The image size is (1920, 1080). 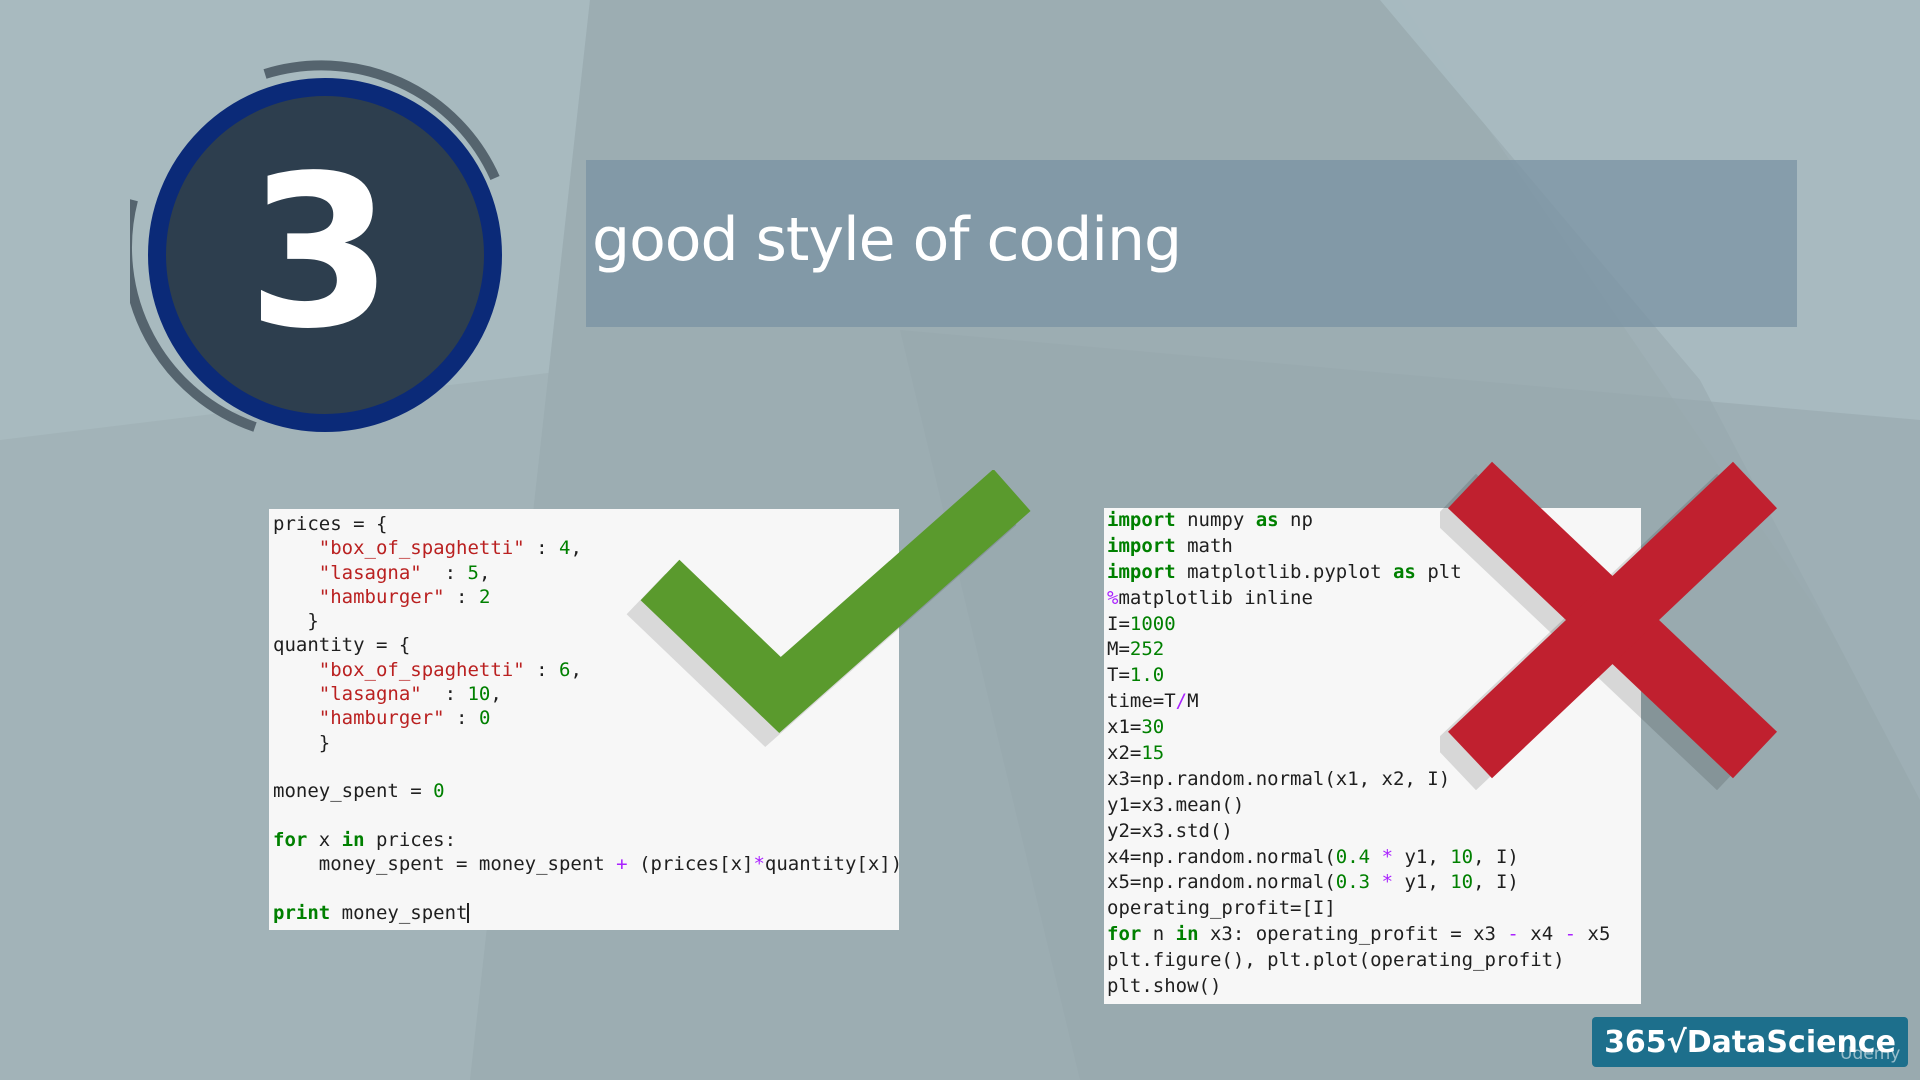 What do you see at coordinates (1204, 545) in the screenshot?
I see `code-token: math` at bounding box center [1204, 545].